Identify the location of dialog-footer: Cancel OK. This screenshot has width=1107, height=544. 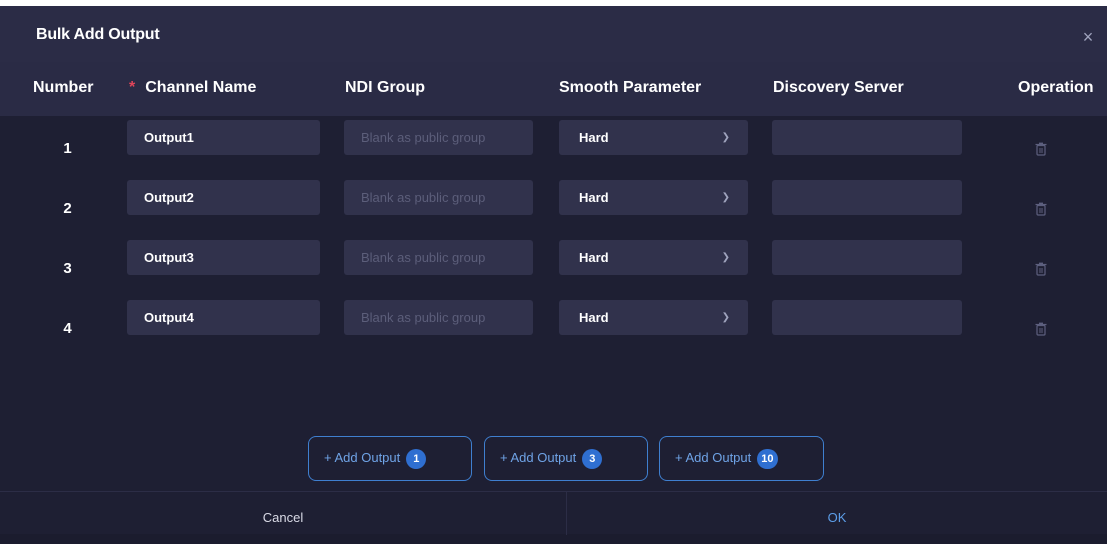
(553, 513).